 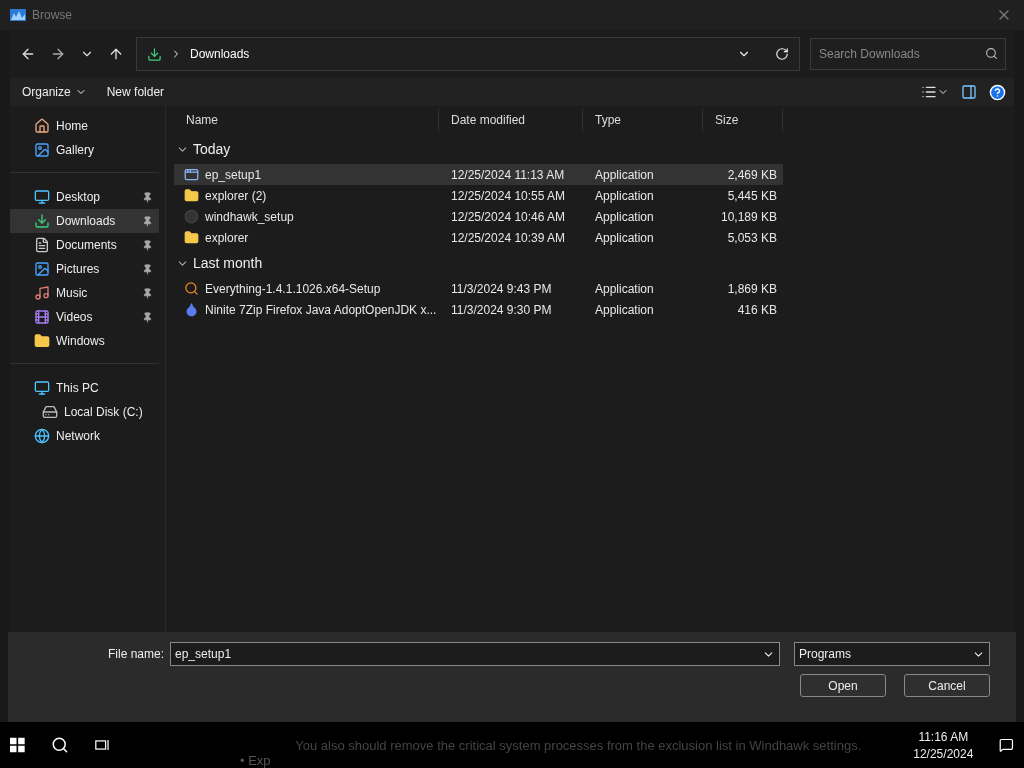 I want to click on sidebar-item: Downloads, so click(x=84, y=221).